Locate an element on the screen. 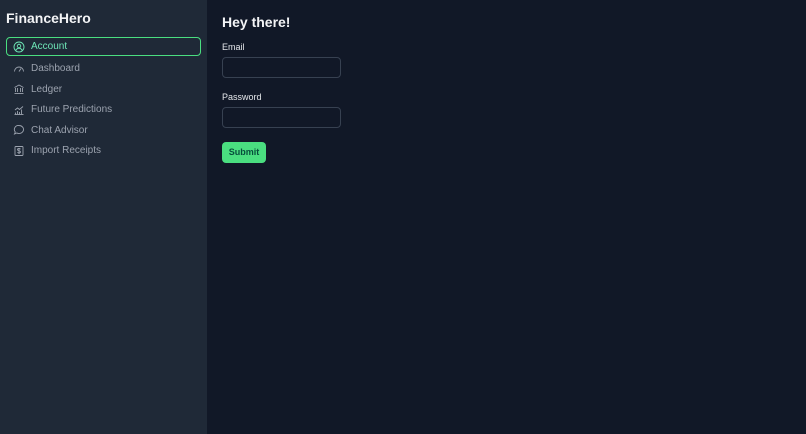 The width and height of the screenshot is (806, 434). sidebar-item-dashboard: Dashboard is located at coordinates (103, 68).